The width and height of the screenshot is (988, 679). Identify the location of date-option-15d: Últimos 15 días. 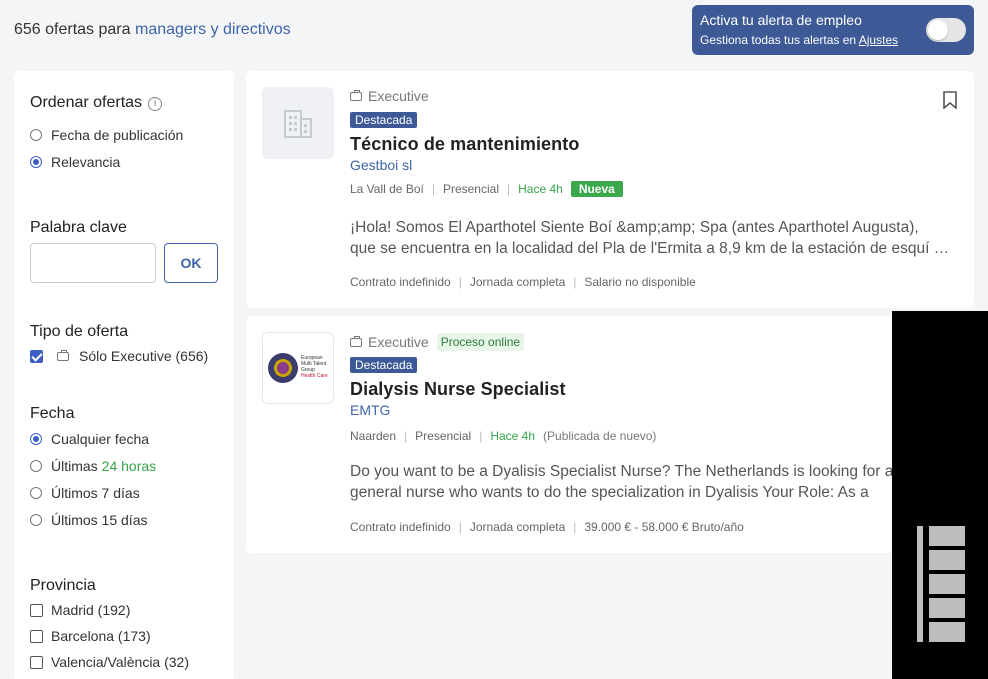
(88, 520).